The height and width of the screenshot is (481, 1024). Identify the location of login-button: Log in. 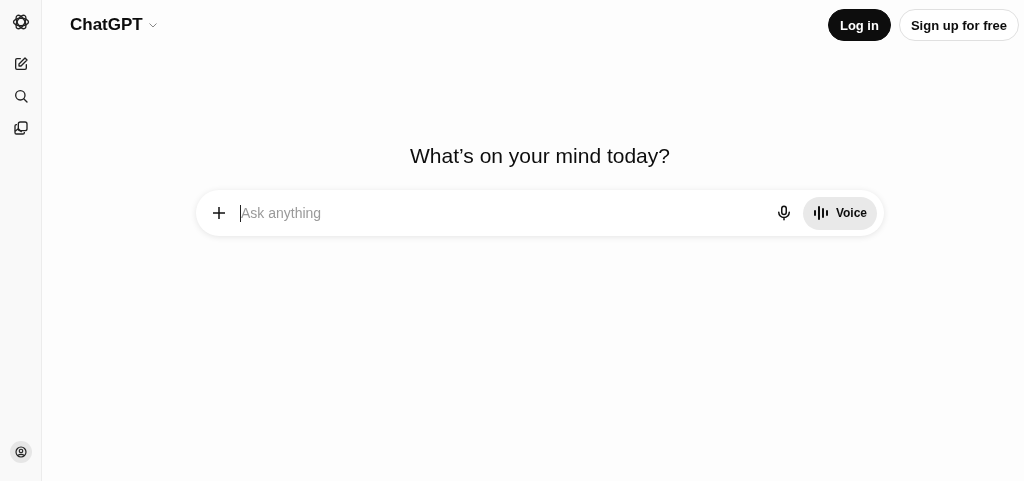
(859, 25).